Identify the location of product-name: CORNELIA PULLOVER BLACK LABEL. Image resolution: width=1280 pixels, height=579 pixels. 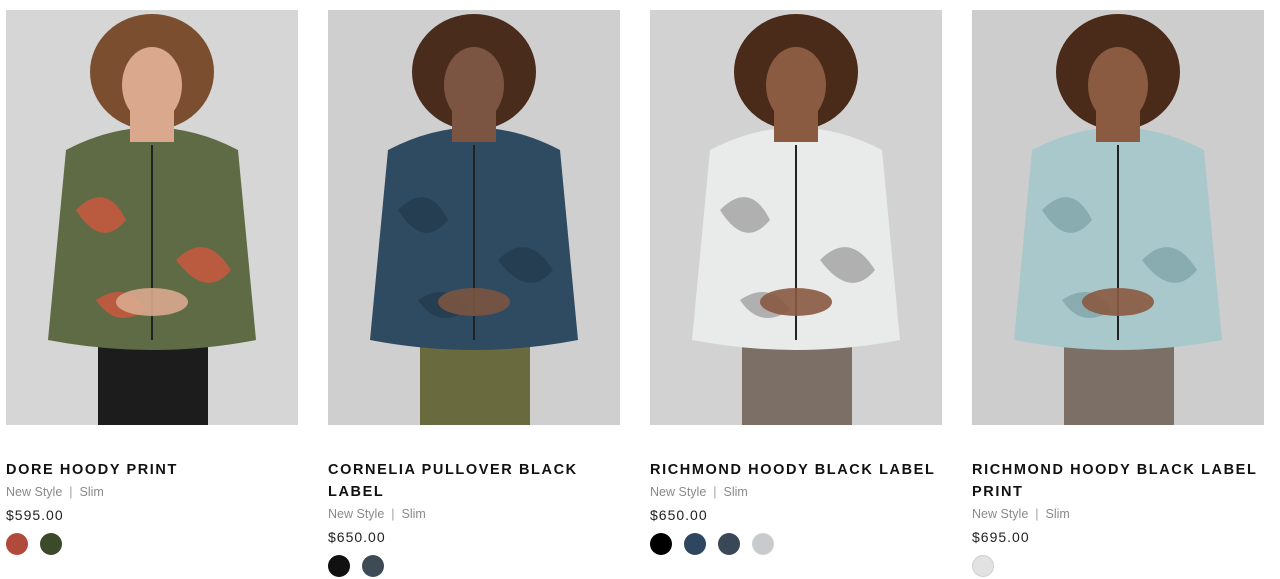
(474, 481).